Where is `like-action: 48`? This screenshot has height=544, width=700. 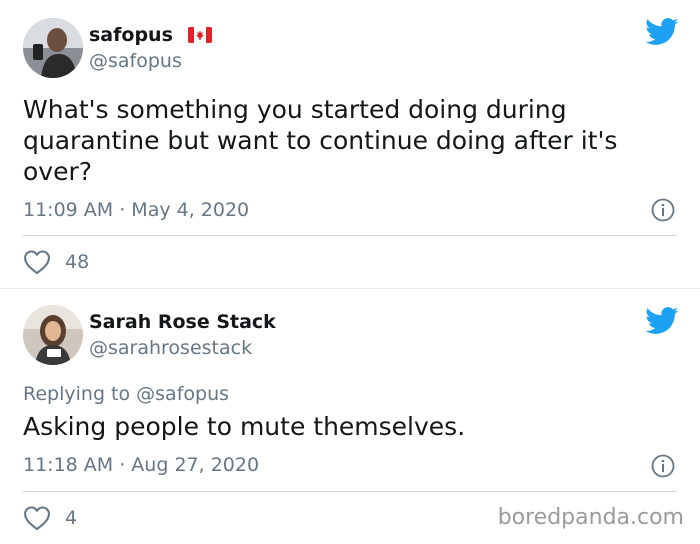 like-action: 48 is located at coordinates (56, 262).